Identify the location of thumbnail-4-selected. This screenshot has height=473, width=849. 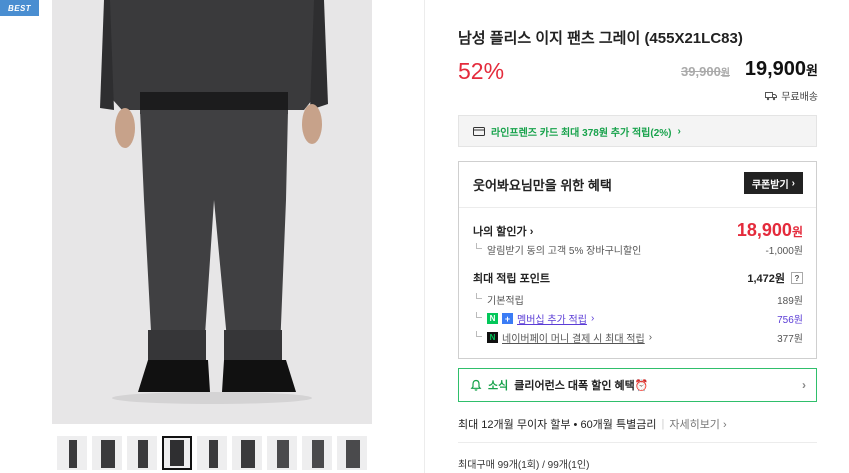
(177, 453).